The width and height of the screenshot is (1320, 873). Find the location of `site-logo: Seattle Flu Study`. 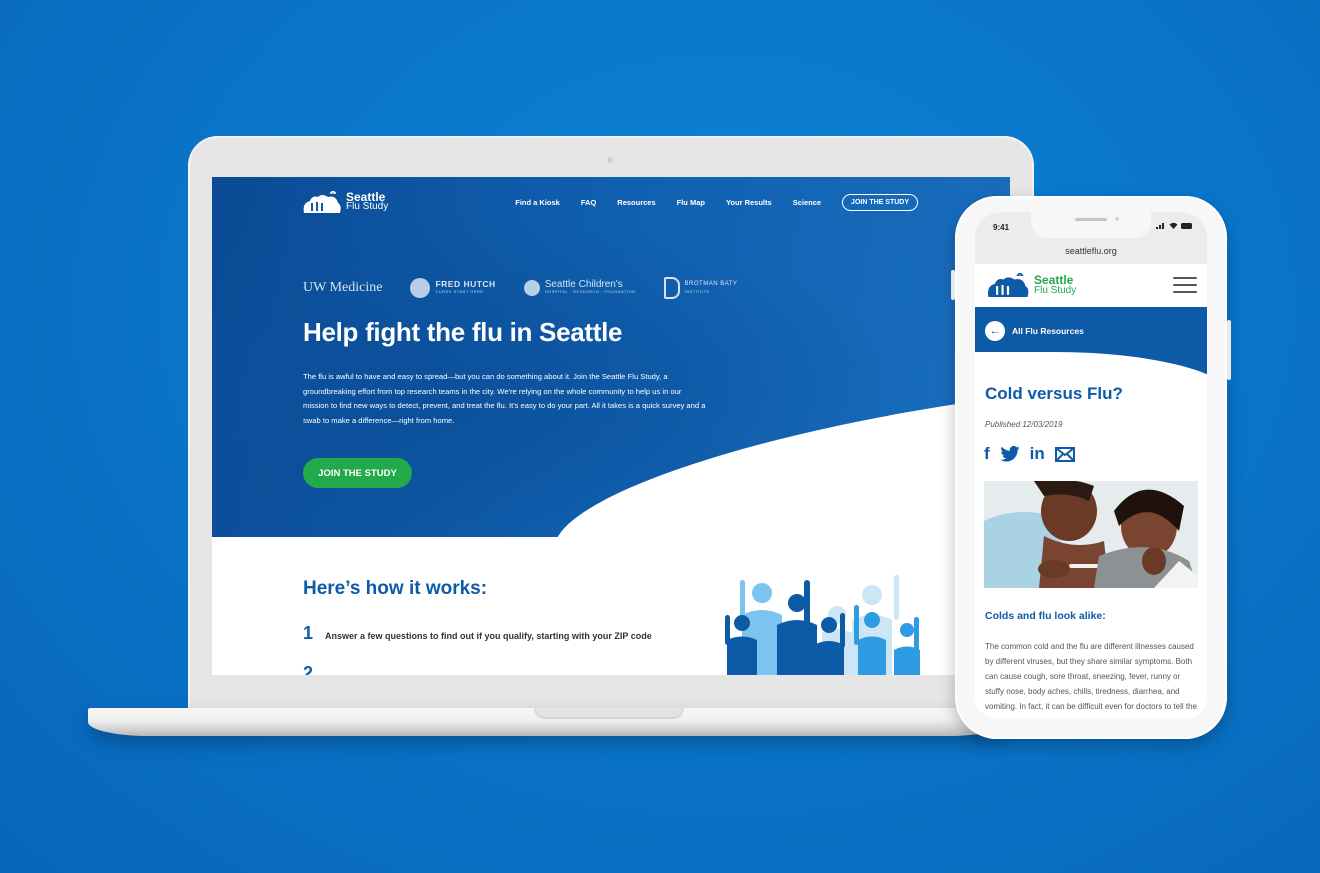

site-logo: Seattle Flu Study is located at coordinates (345, 202).